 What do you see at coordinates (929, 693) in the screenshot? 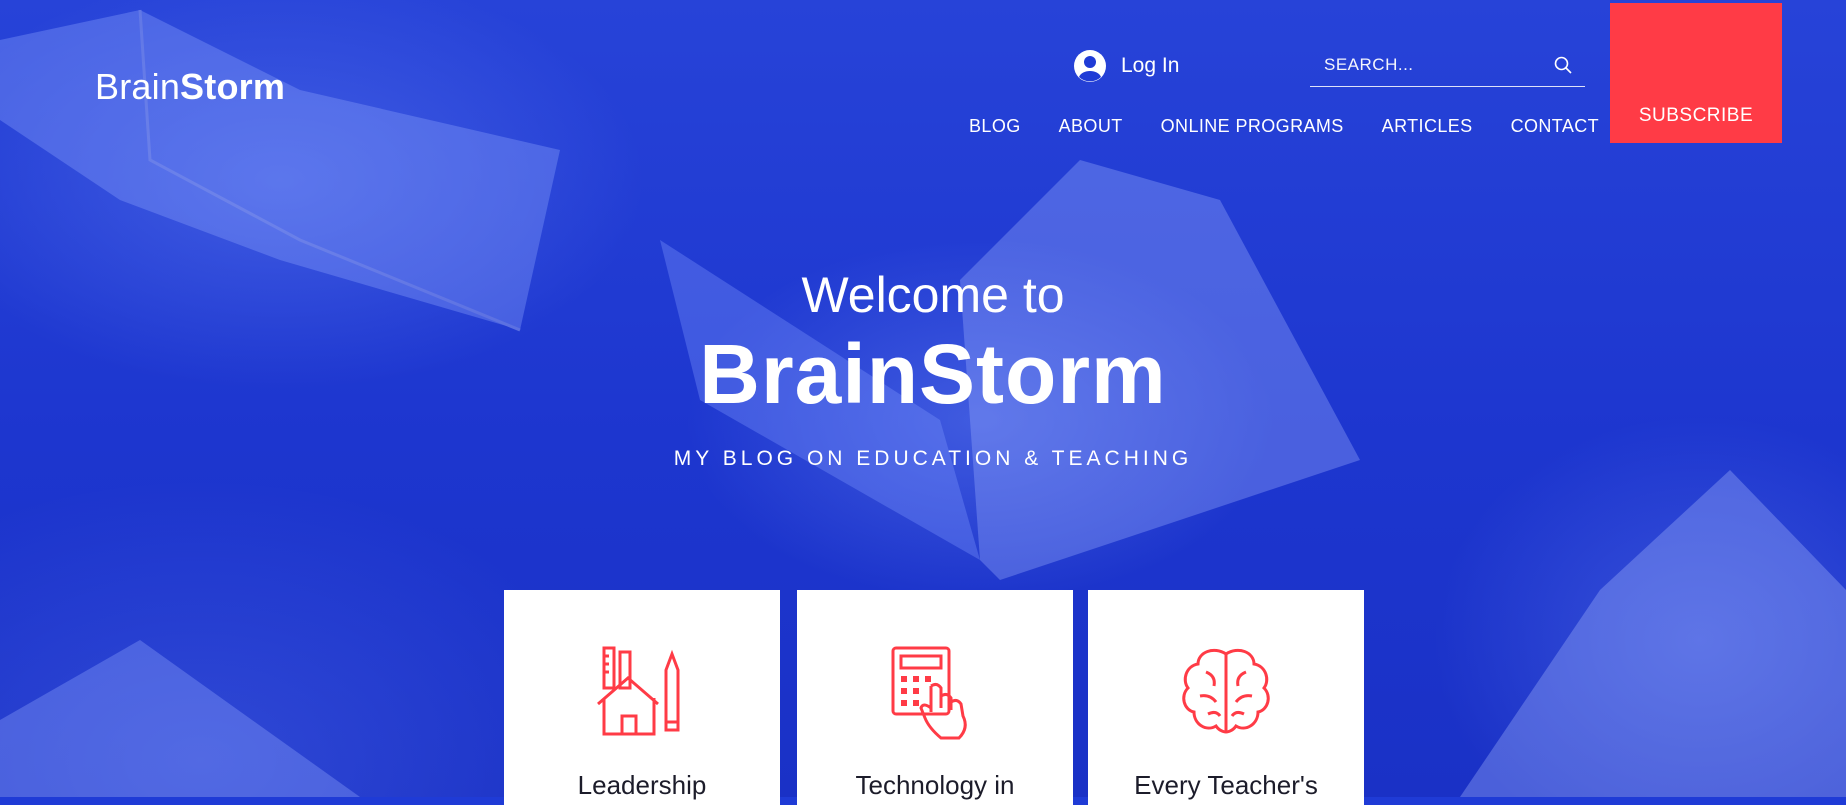
I see `calculator-hand-icon` at bounding box center [929, 693].